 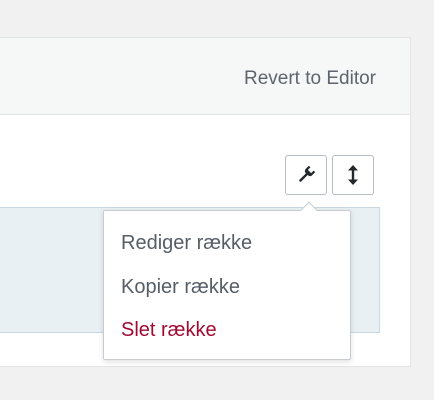 I want to click on wrench-icon, so click(x=306, y=175).